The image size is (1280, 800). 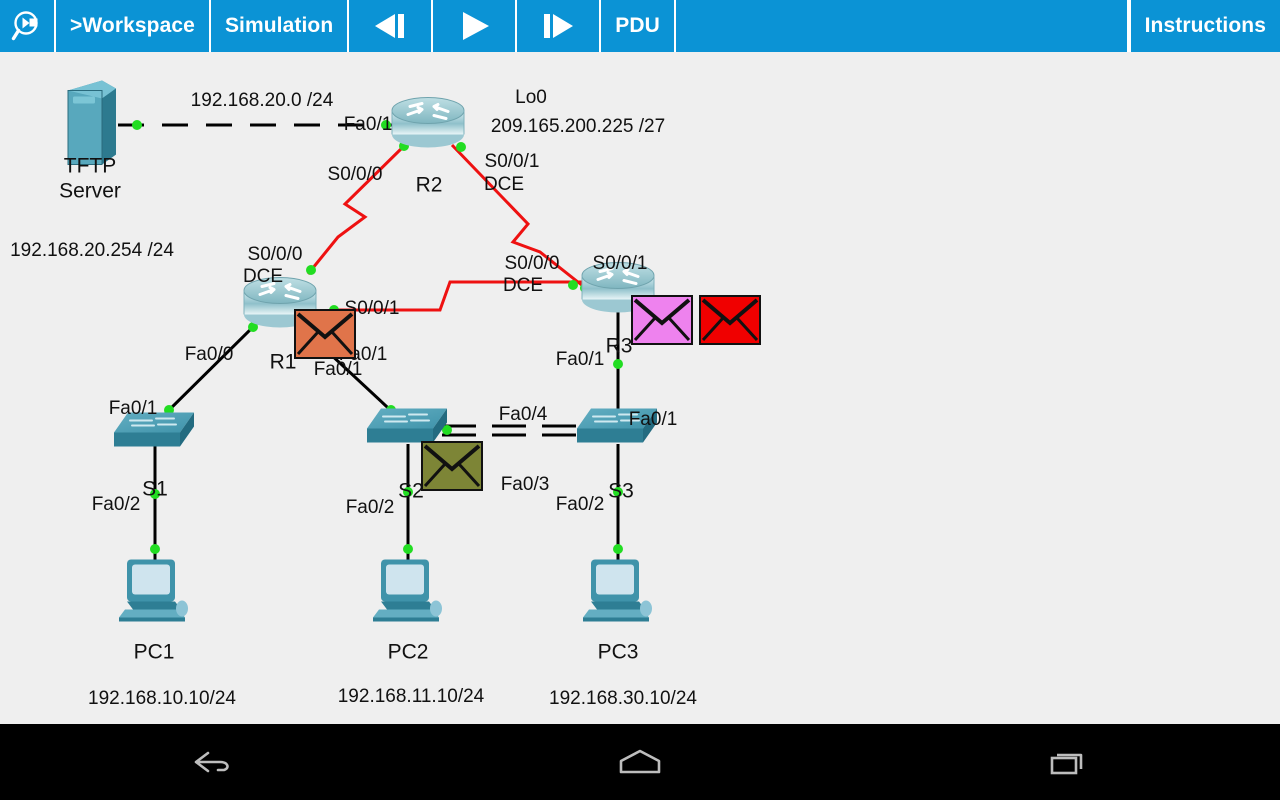 I want to click on pdu-envelope-magenta, so click(x=662, y=320).